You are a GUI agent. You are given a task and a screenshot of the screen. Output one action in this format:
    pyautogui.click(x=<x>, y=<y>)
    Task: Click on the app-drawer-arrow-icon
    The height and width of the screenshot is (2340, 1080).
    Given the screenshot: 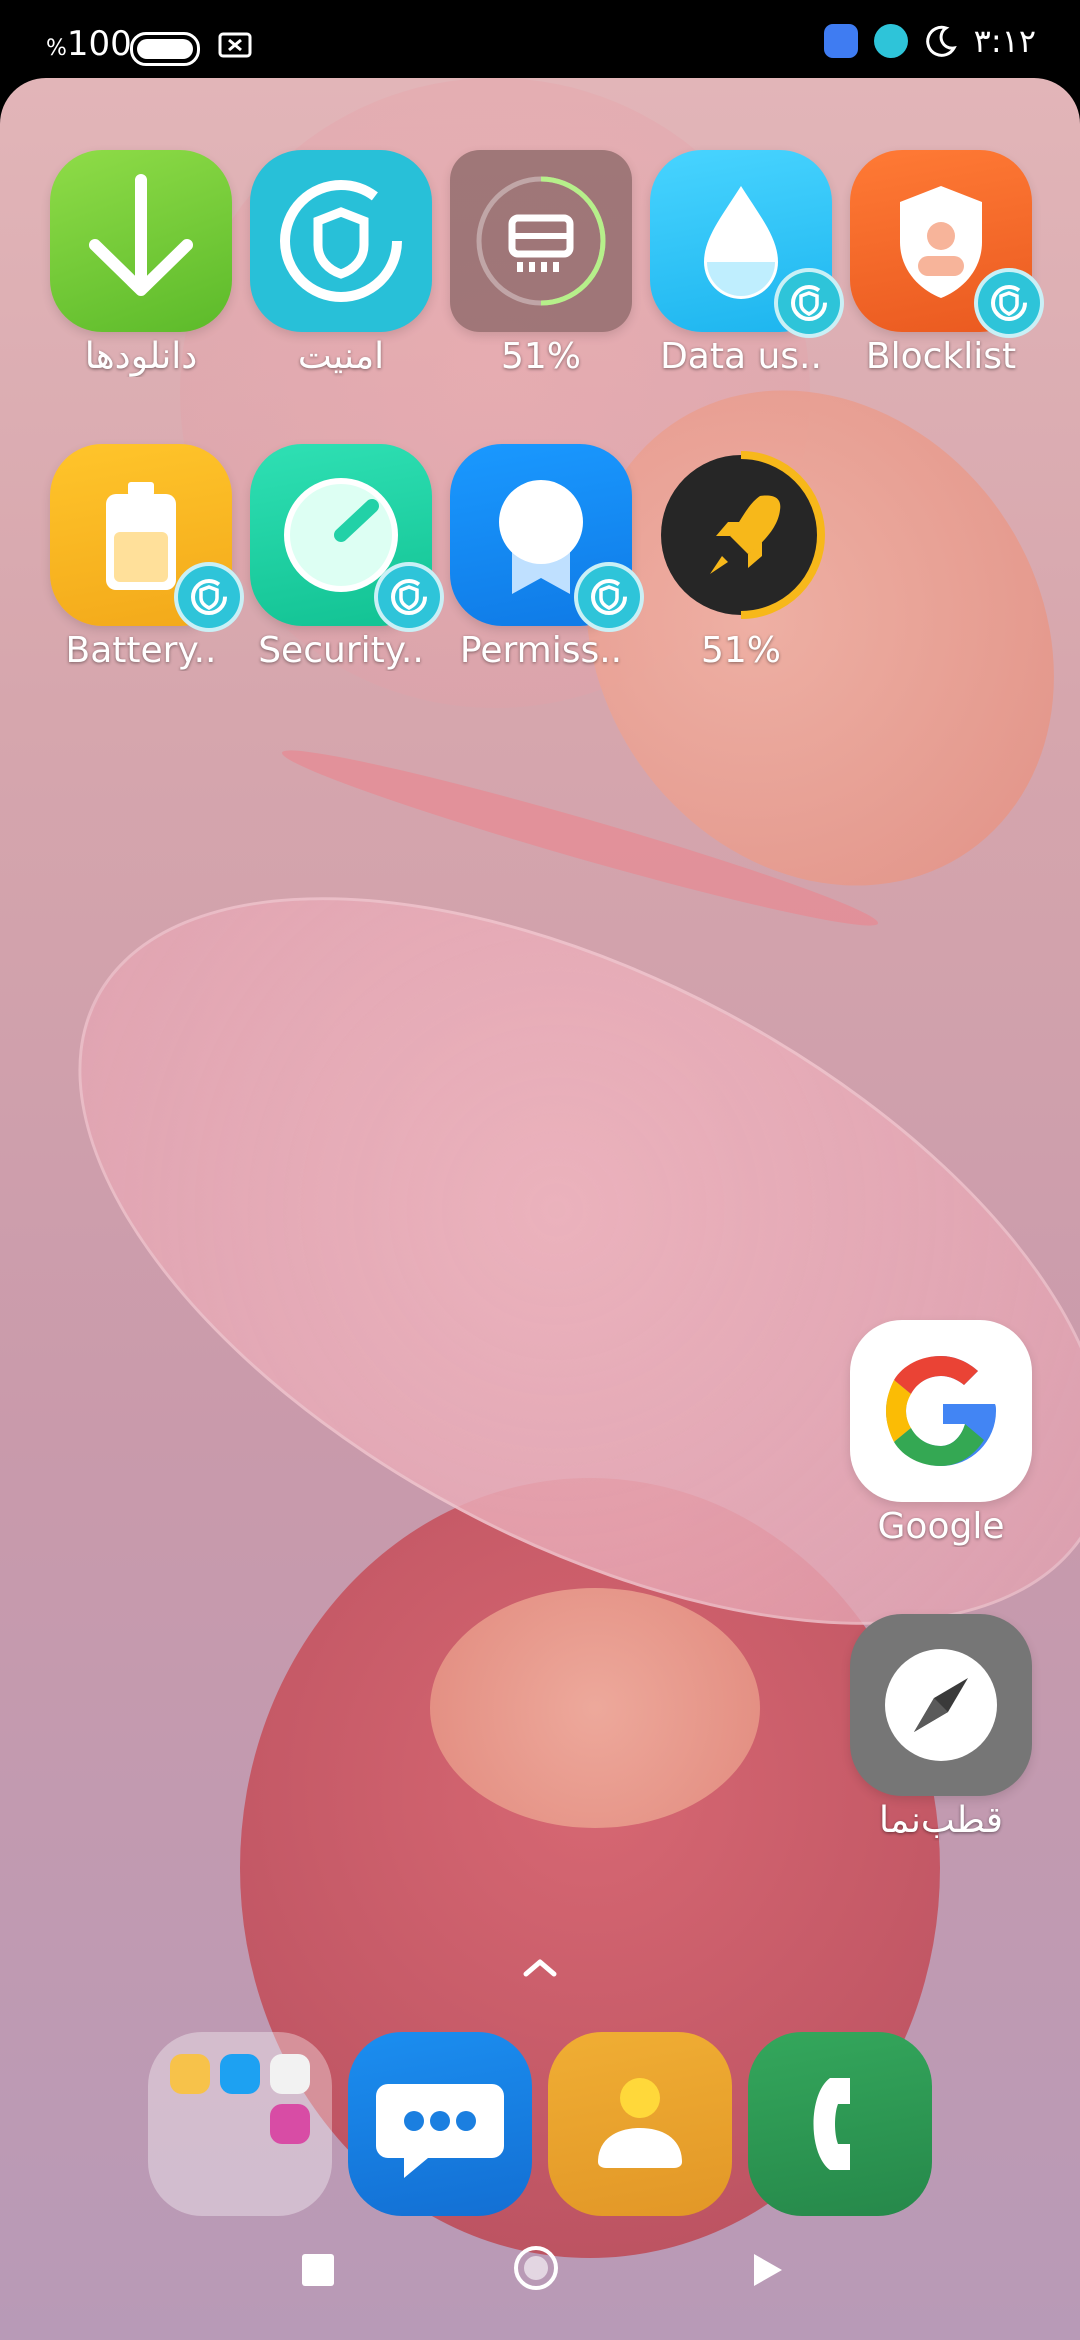 What is the action you would take?
    pyautogui.click(x=540, y=1967)
    